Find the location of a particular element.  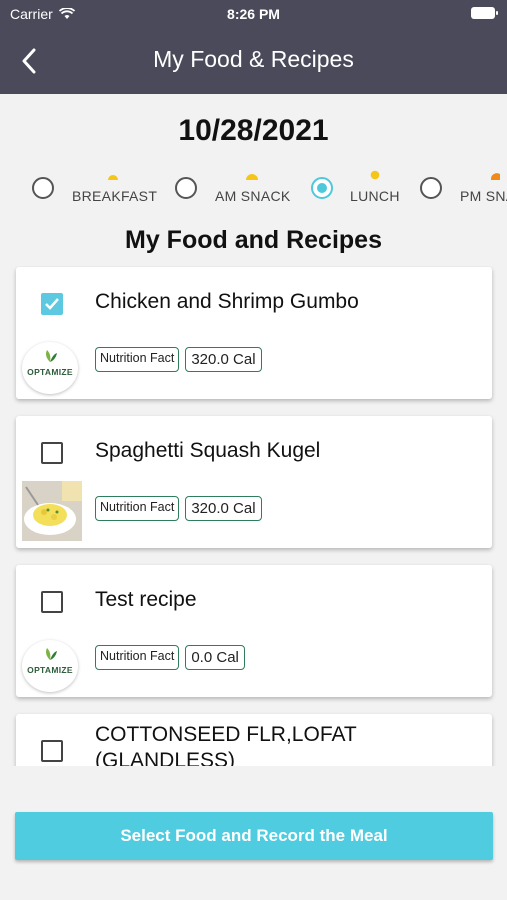

sunset-icon is located at coordinates (495, 176).